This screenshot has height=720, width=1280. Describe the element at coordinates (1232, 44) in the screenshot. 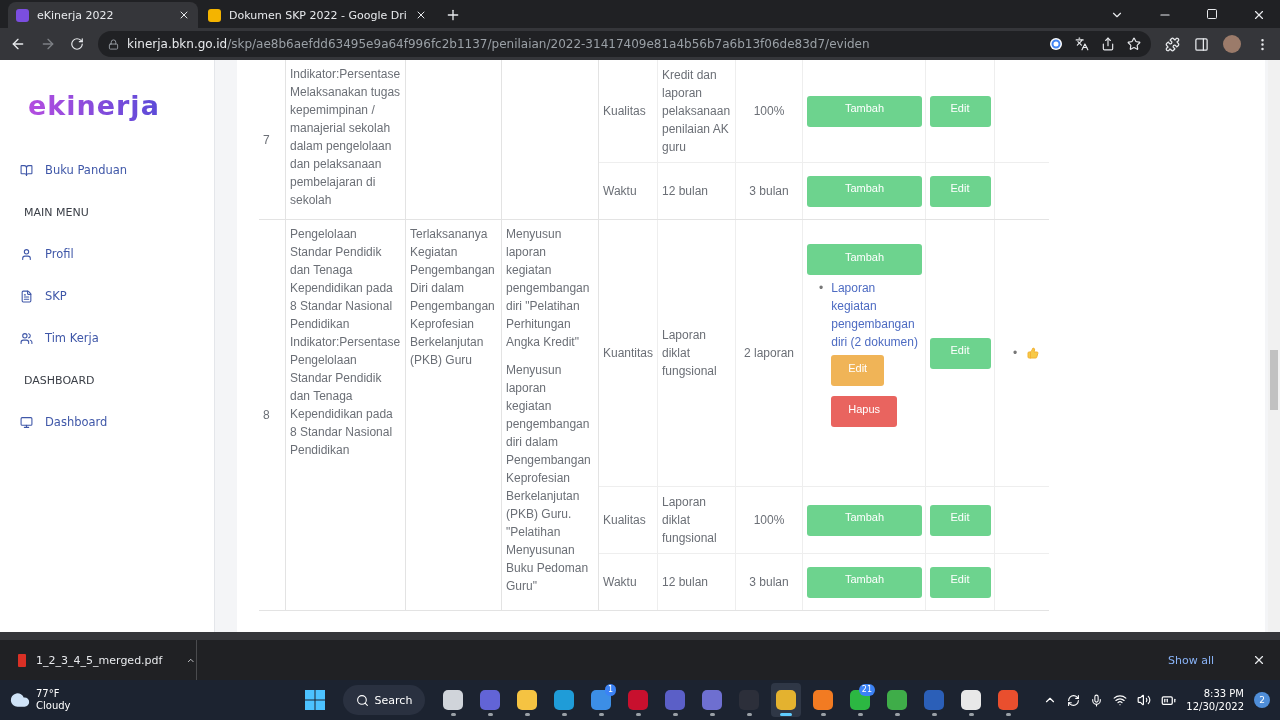

I see `avatar-icon` at that location.